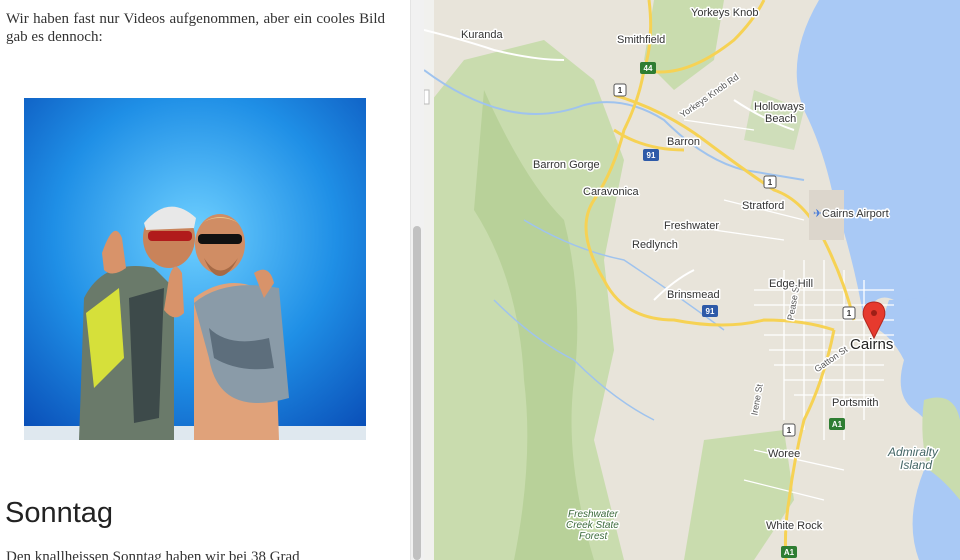 The width and height of the screenshot is (960, 560). Describe the element at coordinates (784, 454) in the screenshot. I see `place-label-woree: Woree` at that location.